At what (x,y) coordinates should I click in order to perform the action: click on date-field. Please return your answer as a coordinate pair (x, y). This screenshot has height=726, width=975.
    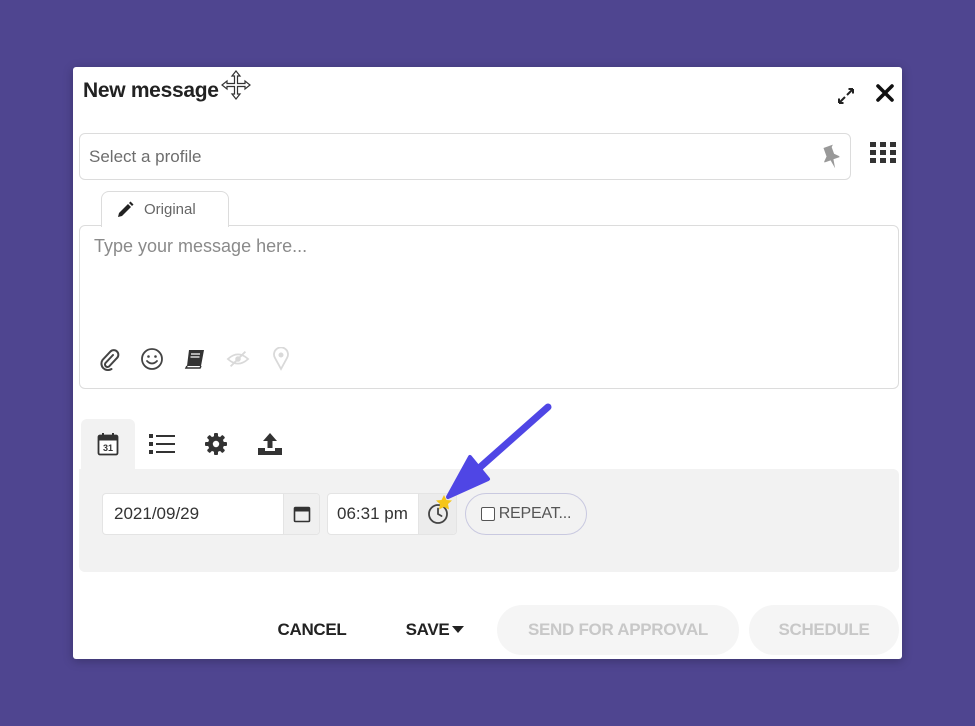
    Looking at the image, I should click on (211, 514).